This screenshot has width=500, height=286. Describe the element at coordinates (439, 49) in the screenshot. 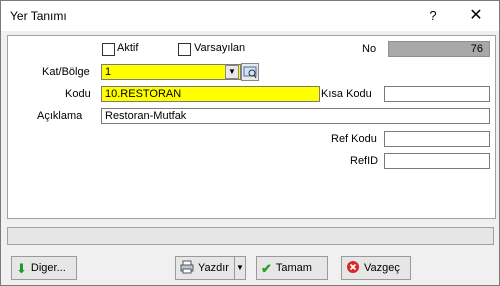

I see `no-field: 76` at that location.